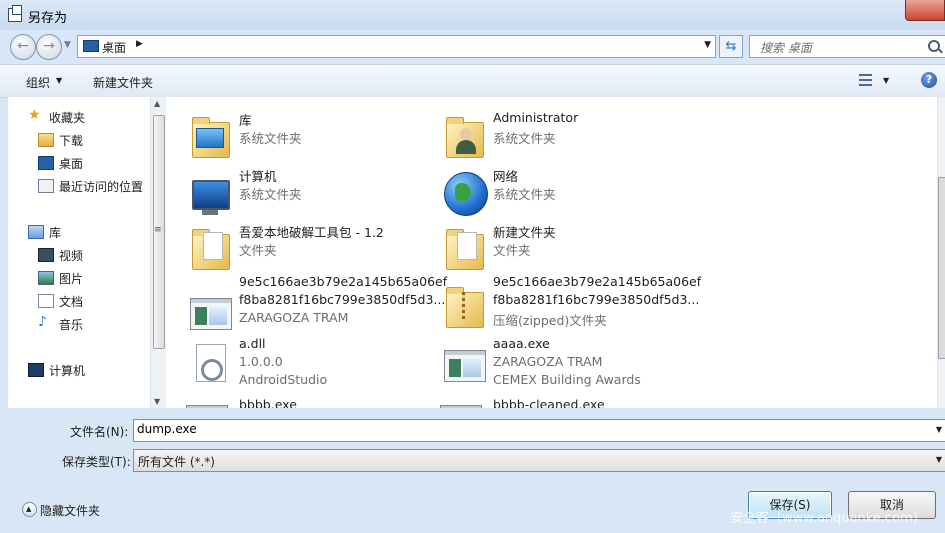 The width and height of the screenshot is (945, 533). I want to click on file-name: 新建文件夹, so click(524, 232).